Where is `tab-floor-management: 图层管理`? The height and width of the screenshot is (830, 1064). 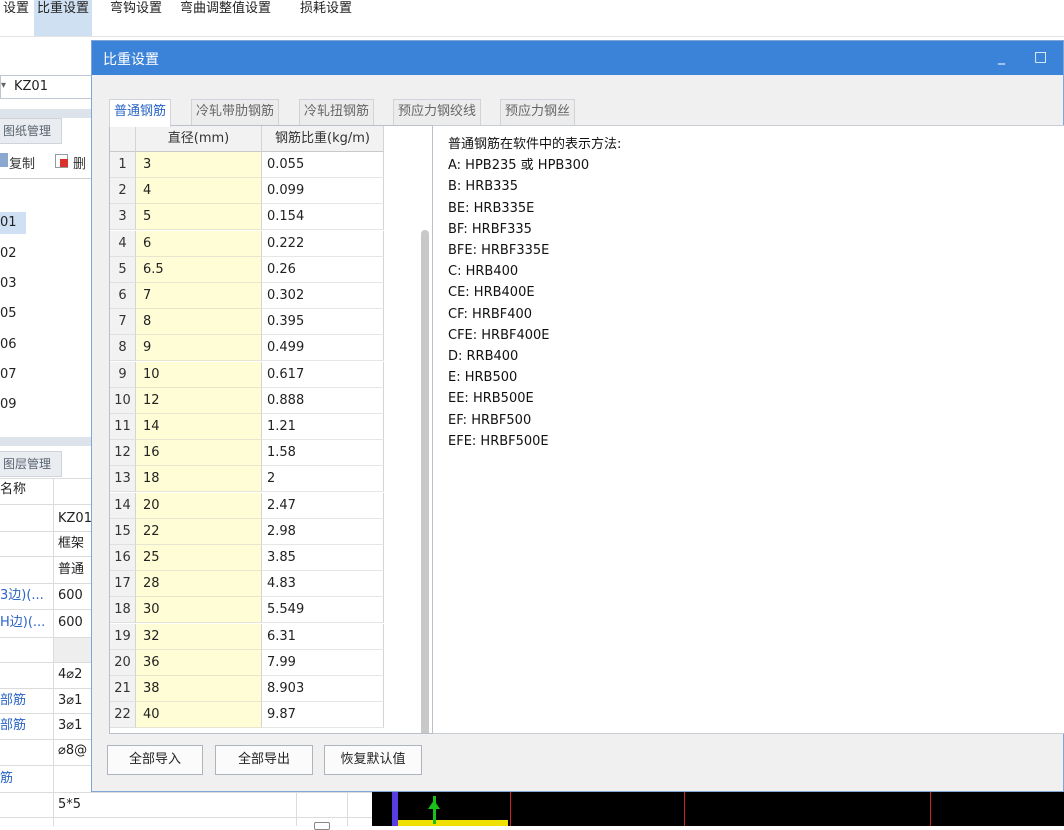
tab-floor-management: 图层管理 is located at coordinates (31, 464).